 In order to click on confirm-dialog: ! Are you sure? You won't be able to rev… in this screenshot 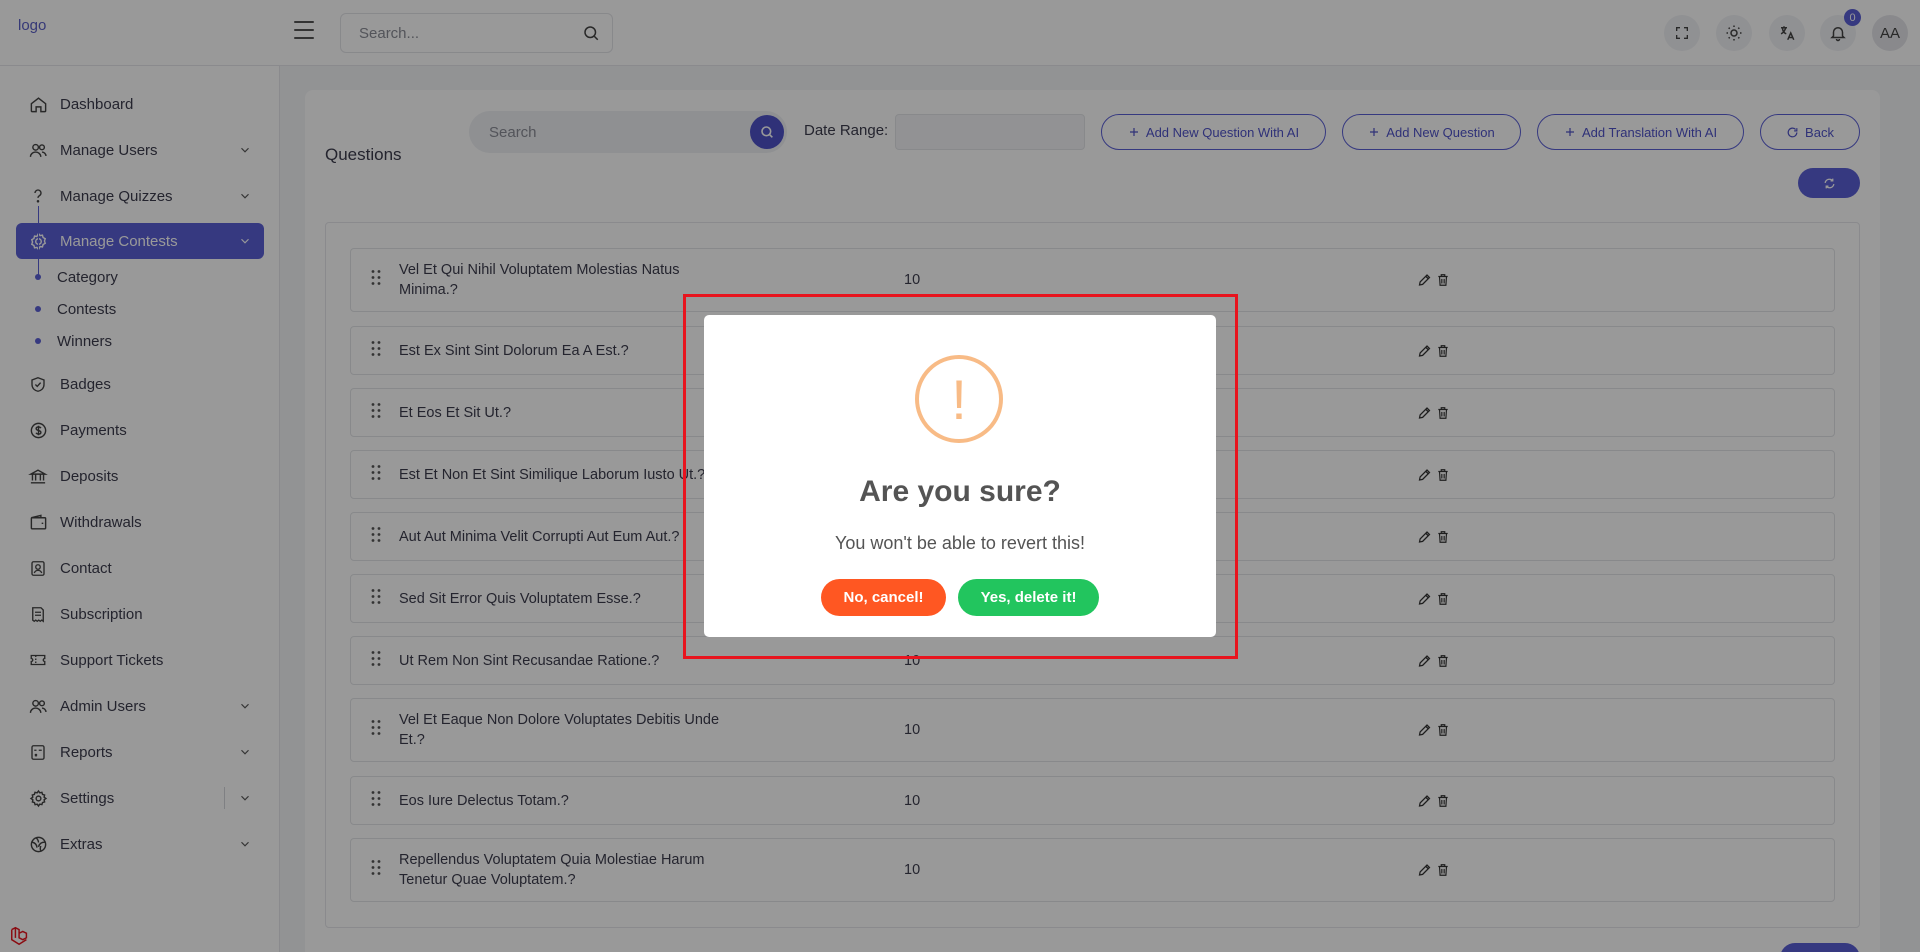, I will do `click(960, 476)`.